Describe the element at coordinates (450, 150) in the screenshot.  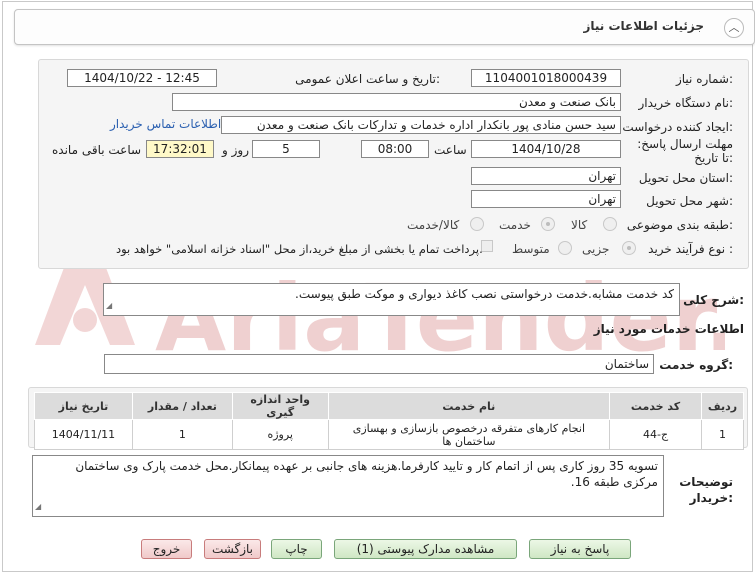
I see `deadline-time-label: ساعت` at that location.